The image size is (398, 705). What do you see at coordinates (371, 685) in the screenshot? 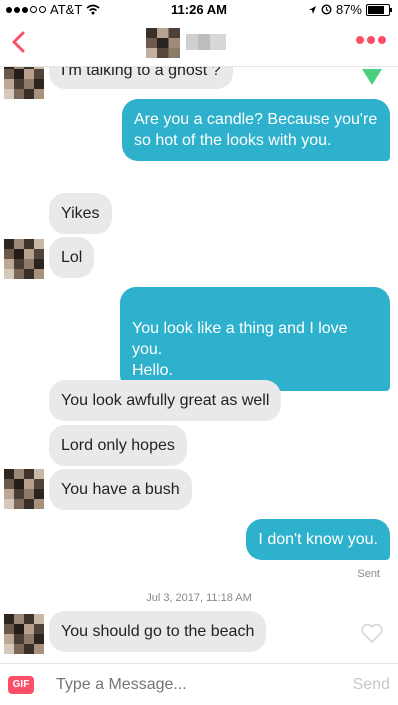
I see `send-button: Send` at bounding box center [371, 685].